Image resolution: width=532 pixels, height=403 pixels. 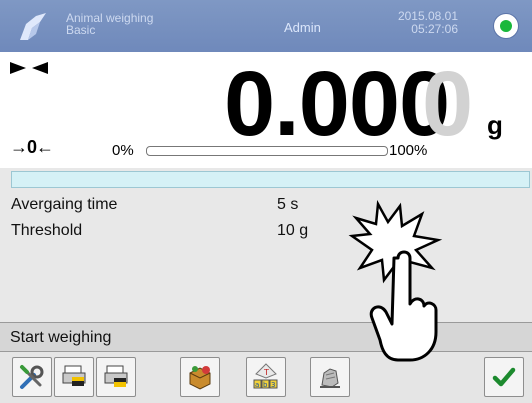 I want to click on info-label-threshold: Threshold, so click(x=47, y=230).